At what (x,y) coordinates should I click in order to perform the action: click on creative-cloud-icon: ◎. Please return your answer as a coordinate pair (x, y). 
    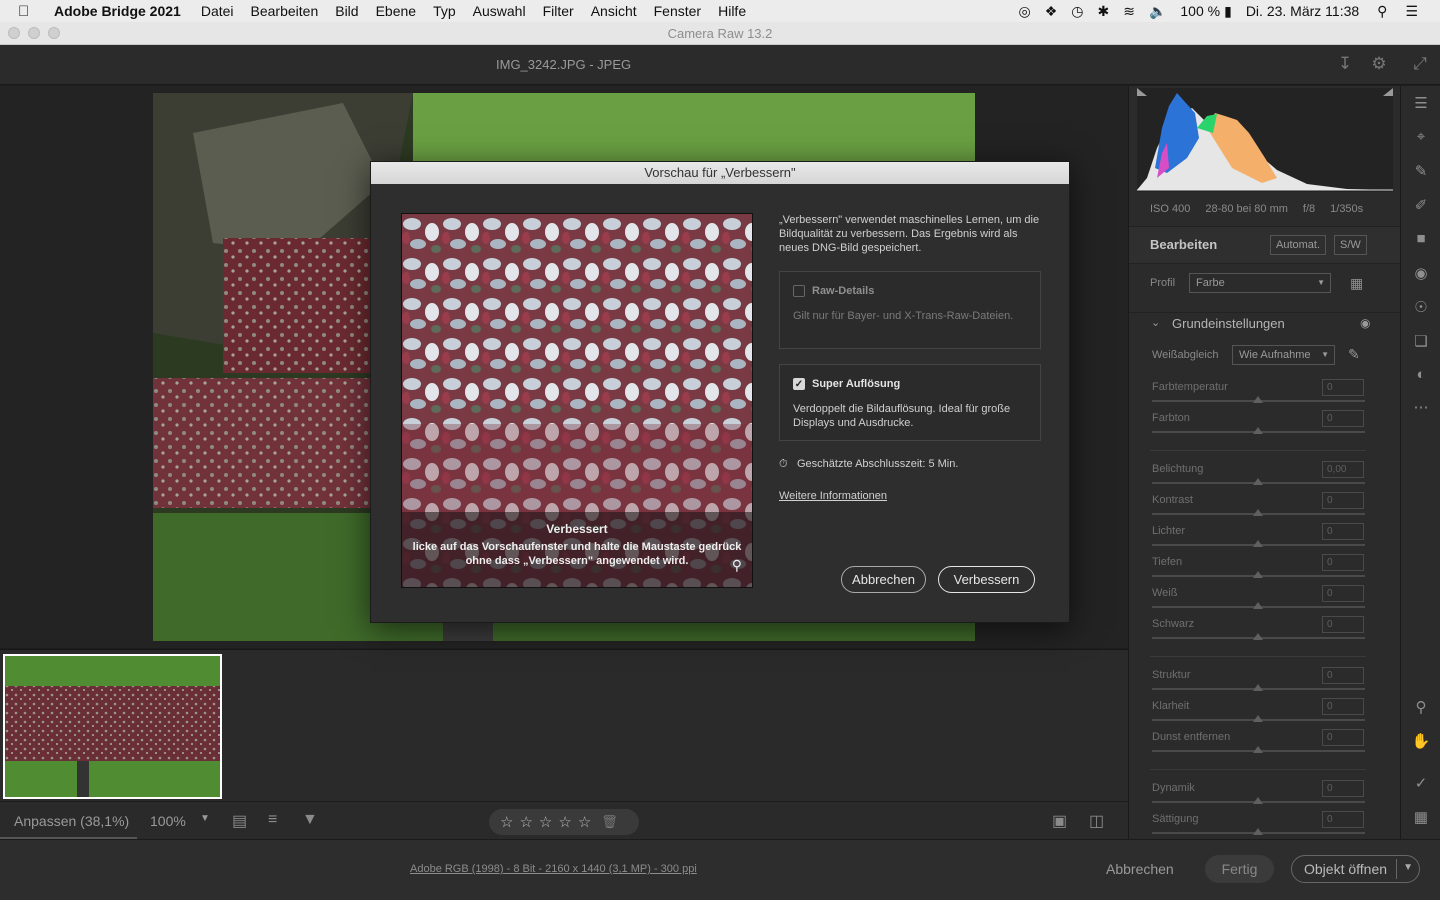
    Looking at the image, I should click on (1024, 11).